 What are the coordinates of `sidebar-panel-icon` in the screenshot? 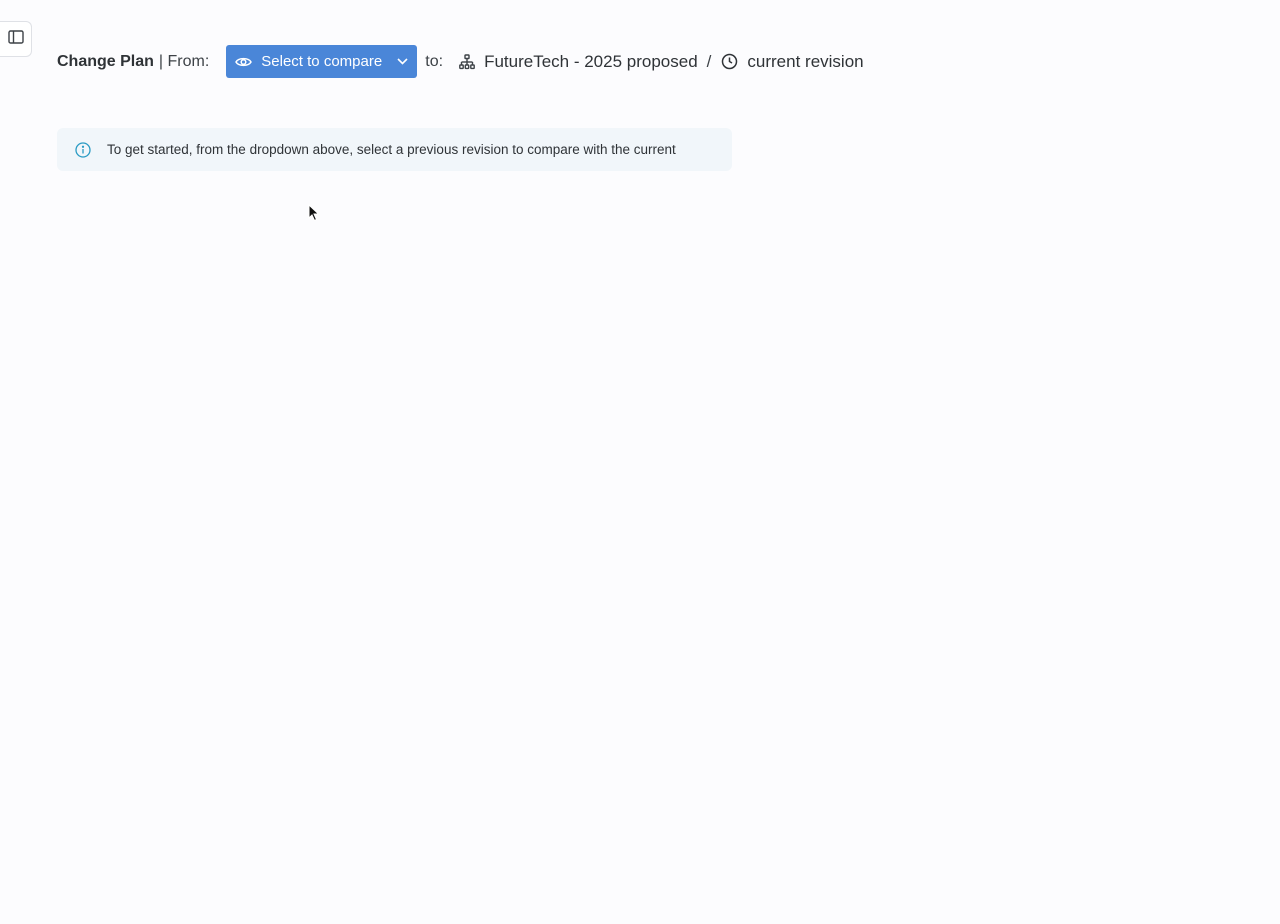 It's located at (15, 39).